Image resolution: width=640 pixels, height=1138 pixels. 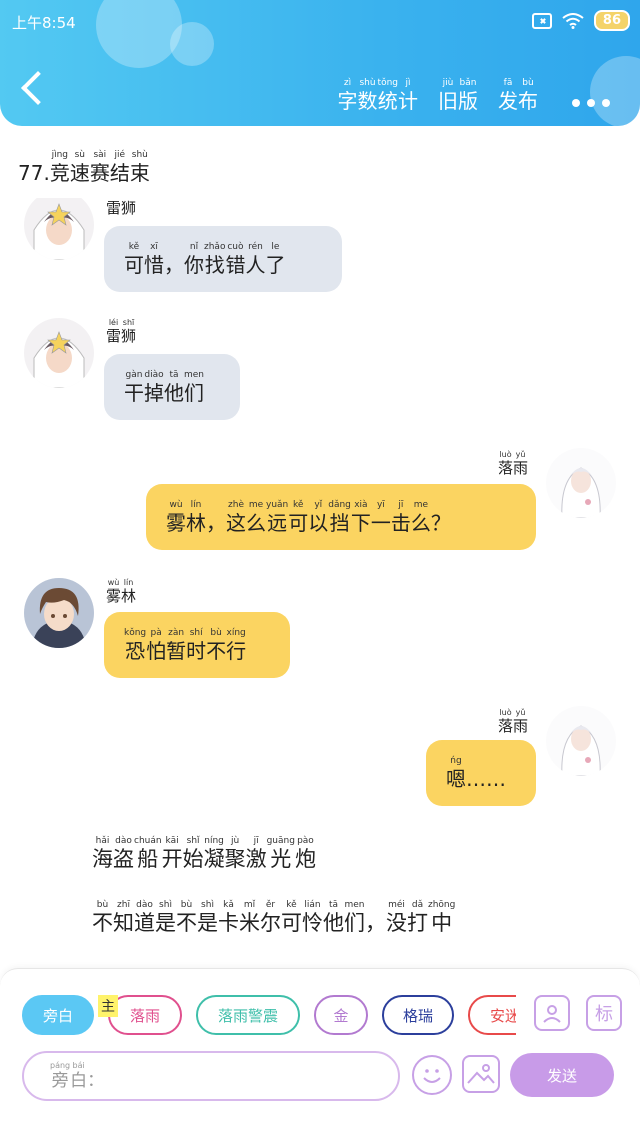 What do you see at coordinates (114, 207) in the screenshot?
I see `ruby-char: léi雷` at bounding box center [114, 207].